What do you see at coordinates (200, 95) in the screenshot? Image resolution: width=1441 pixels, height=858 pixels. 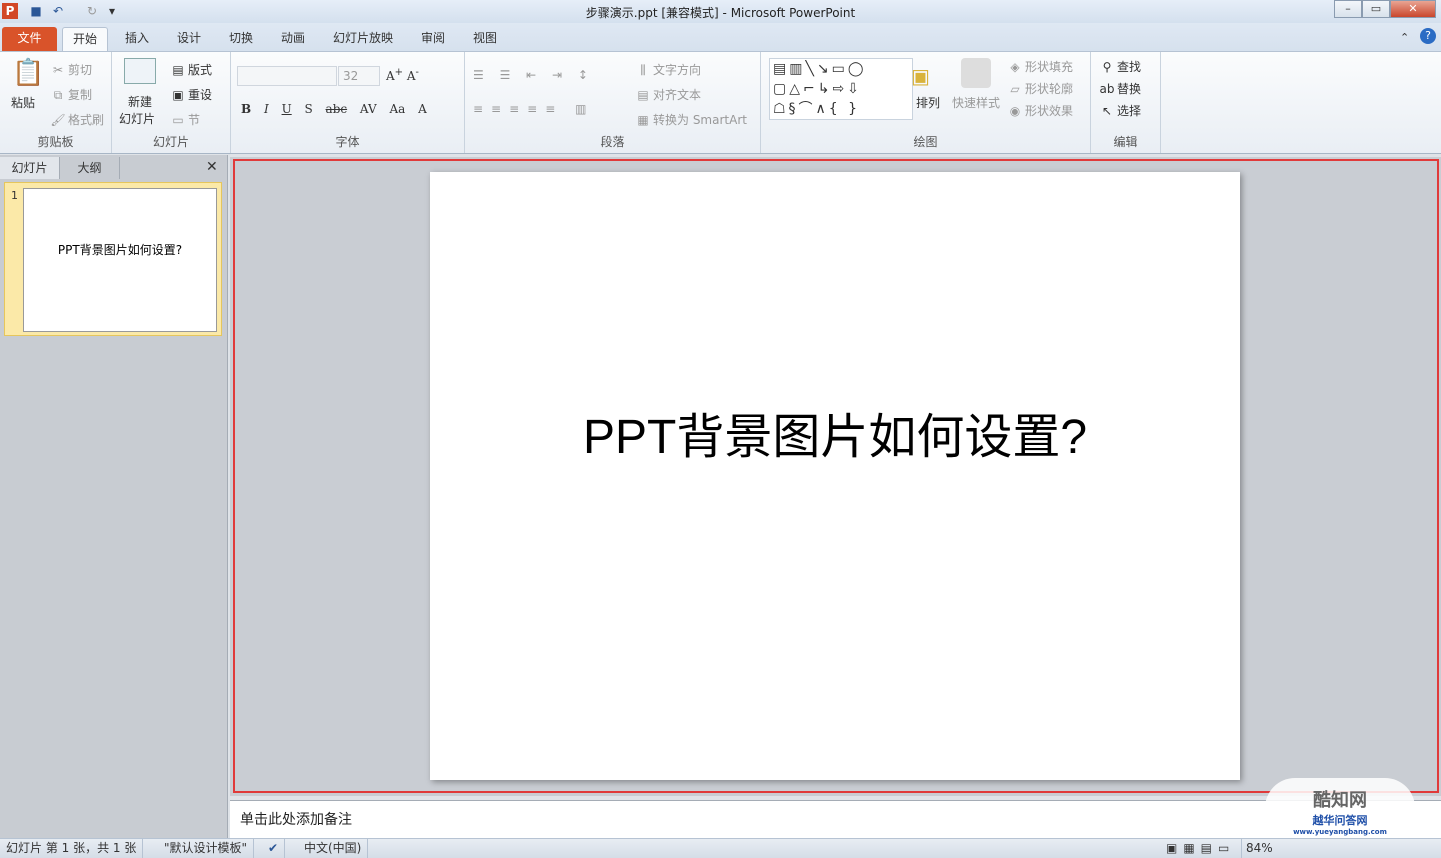 I see `reset-button: 重设` at bounding box center [200, 95].